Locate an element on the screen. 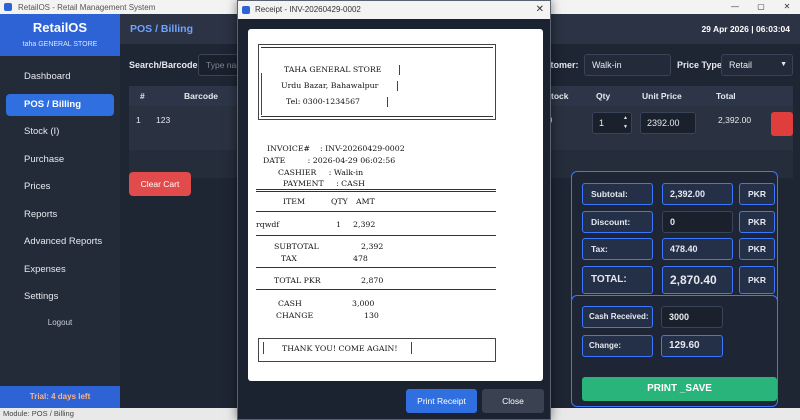 The width and height of the screenshot is (800, 420). print-save-button: PRINT _SAVE is located at coordinates (679, 389).